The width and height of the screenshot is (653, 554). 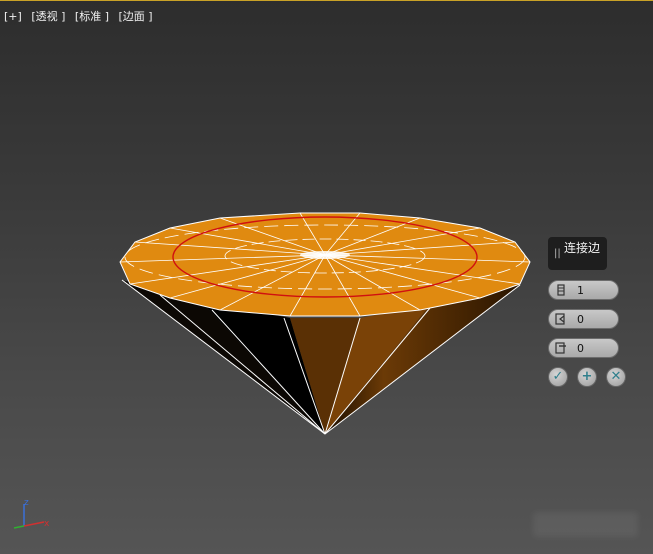 What do you see at coordinates (585, 524) in the screenshot?
I see `blurred-region` at bounding box center [585, 524].